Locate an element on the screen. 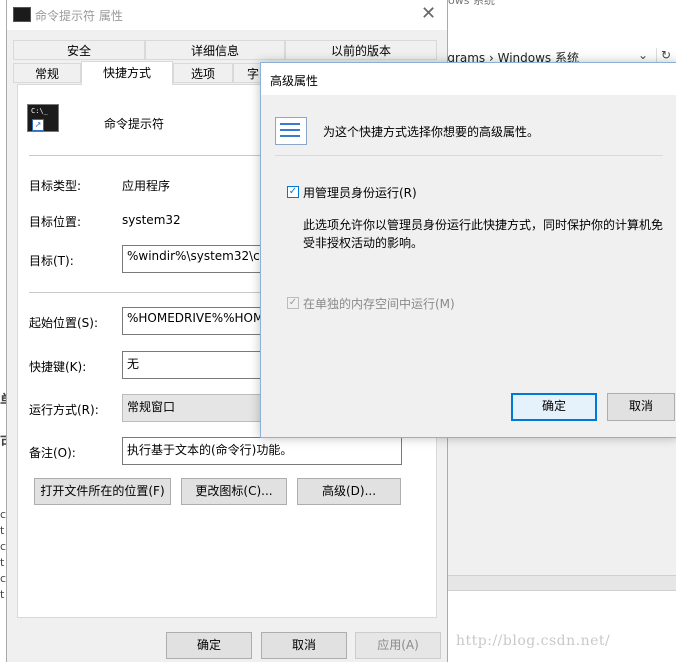  target-label: 目标(T): is located at coordinates (51, 261).